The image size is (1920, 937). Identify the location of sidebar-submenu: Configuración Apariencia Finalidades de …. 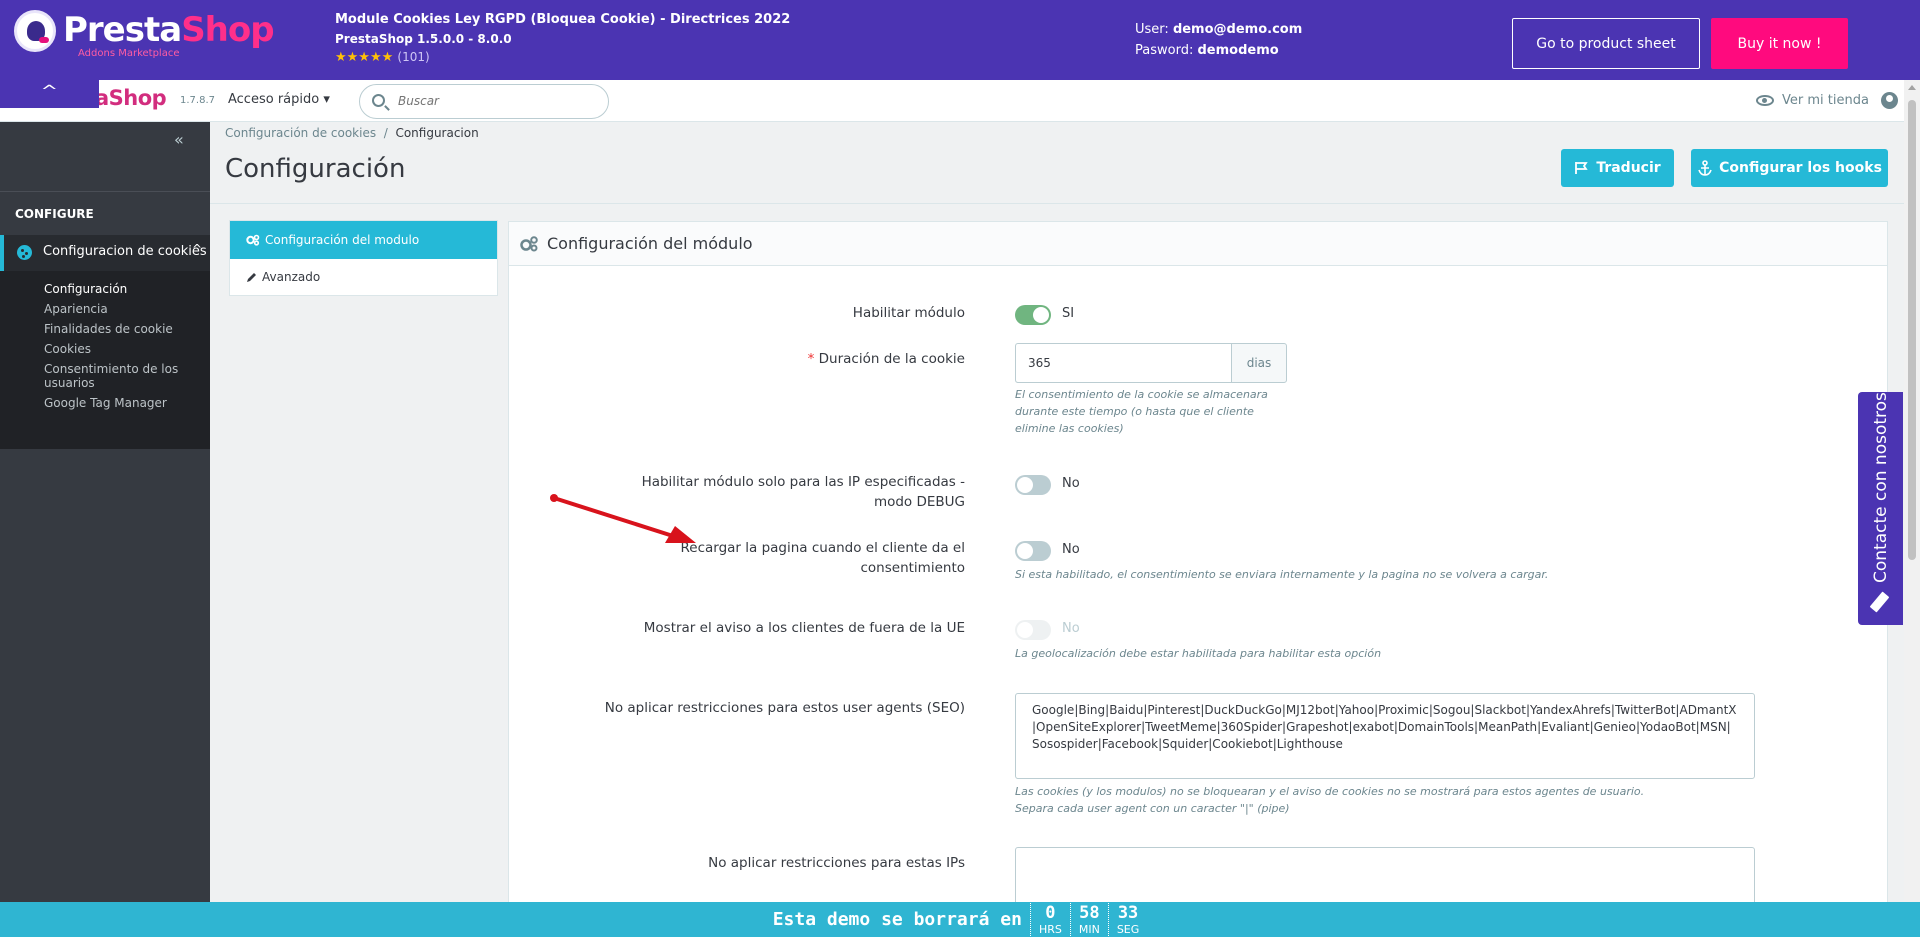
(105, 360).